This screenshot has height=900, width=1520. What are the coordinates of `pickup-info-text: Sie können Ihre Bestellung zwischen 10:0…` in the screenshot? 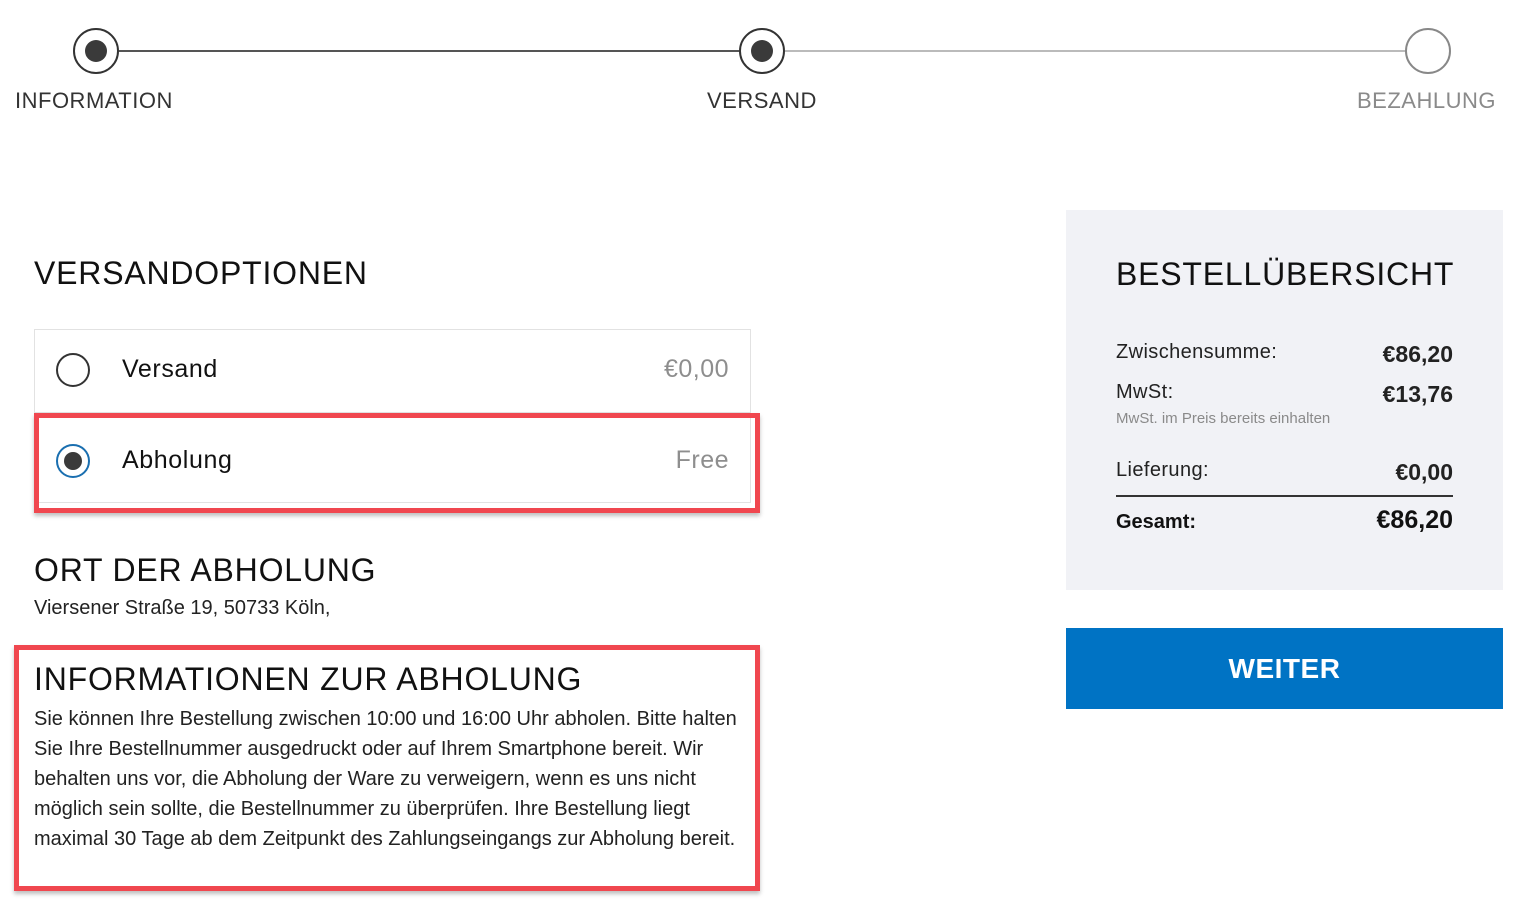 It's located at (385, 779).